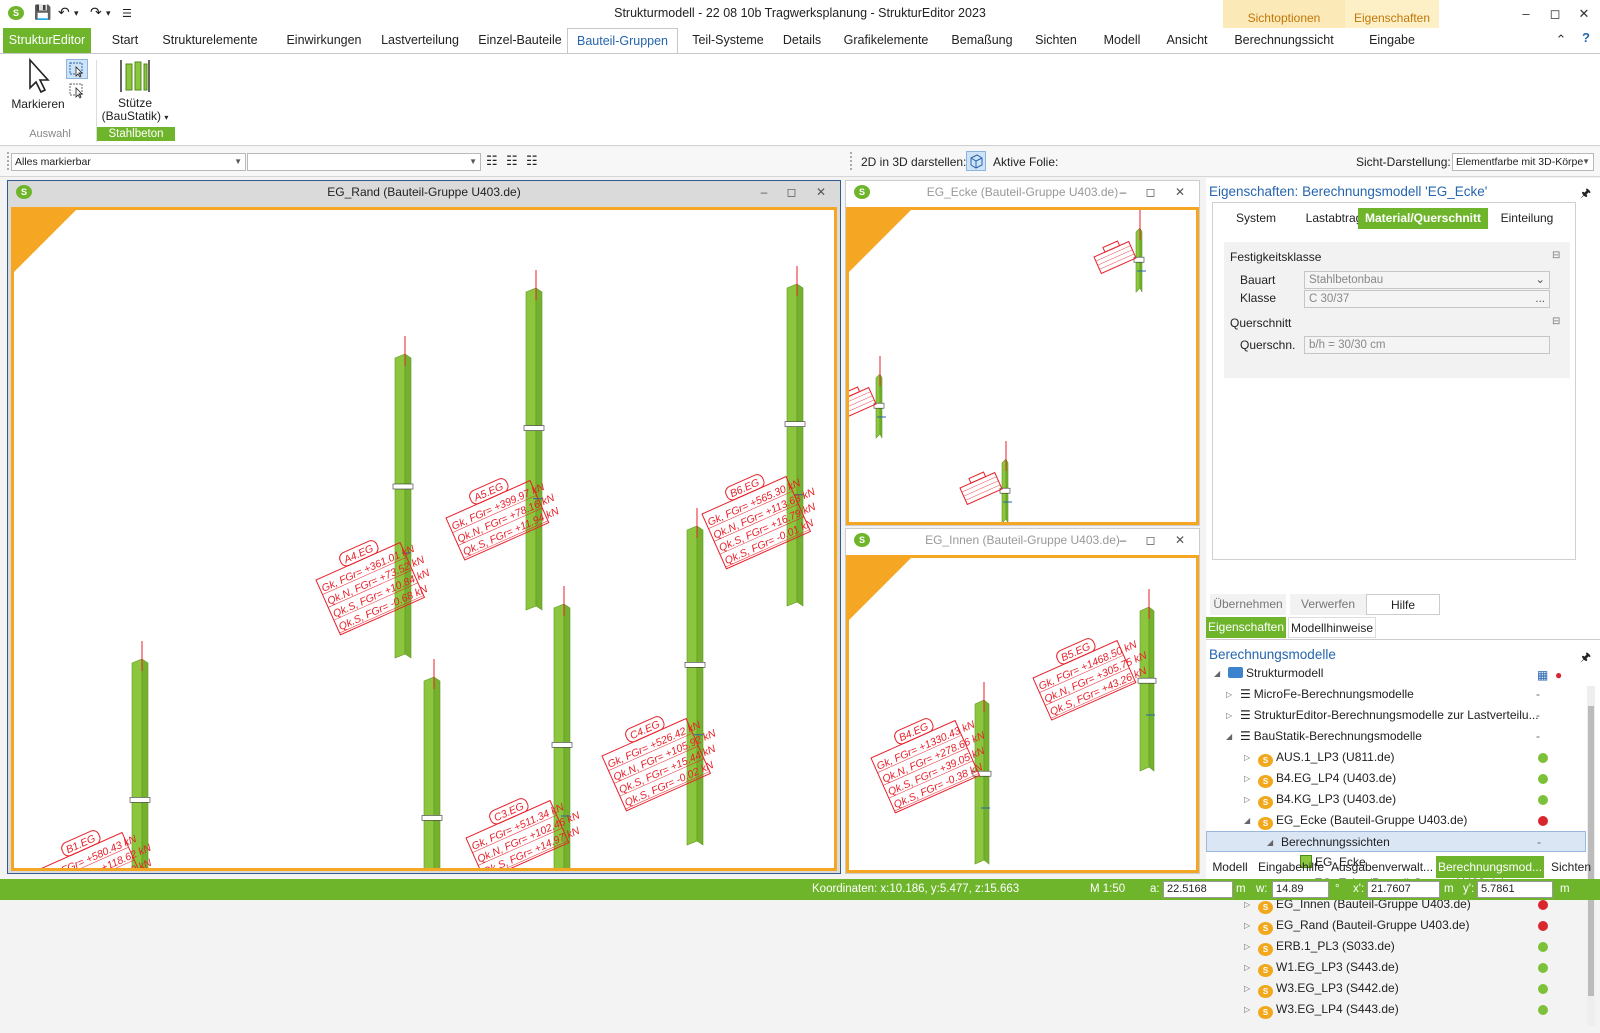 Image resolution: width=1600 pixels, height=1033 pixels. I want to click on tab-teil-systeme: Teil-Systeme, so click(728, 40).